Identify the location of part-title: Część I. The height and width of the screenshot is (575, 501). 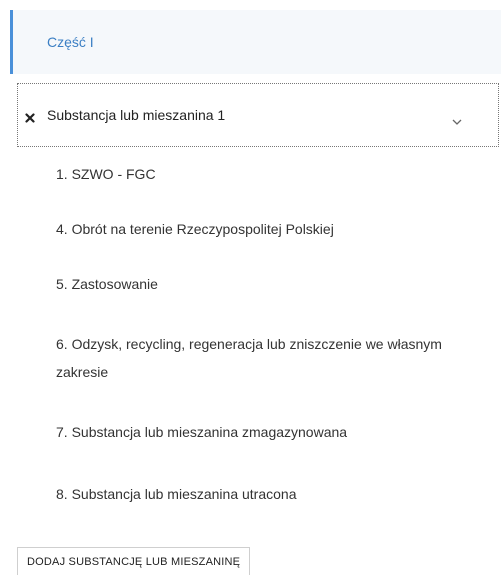
(70, 42).